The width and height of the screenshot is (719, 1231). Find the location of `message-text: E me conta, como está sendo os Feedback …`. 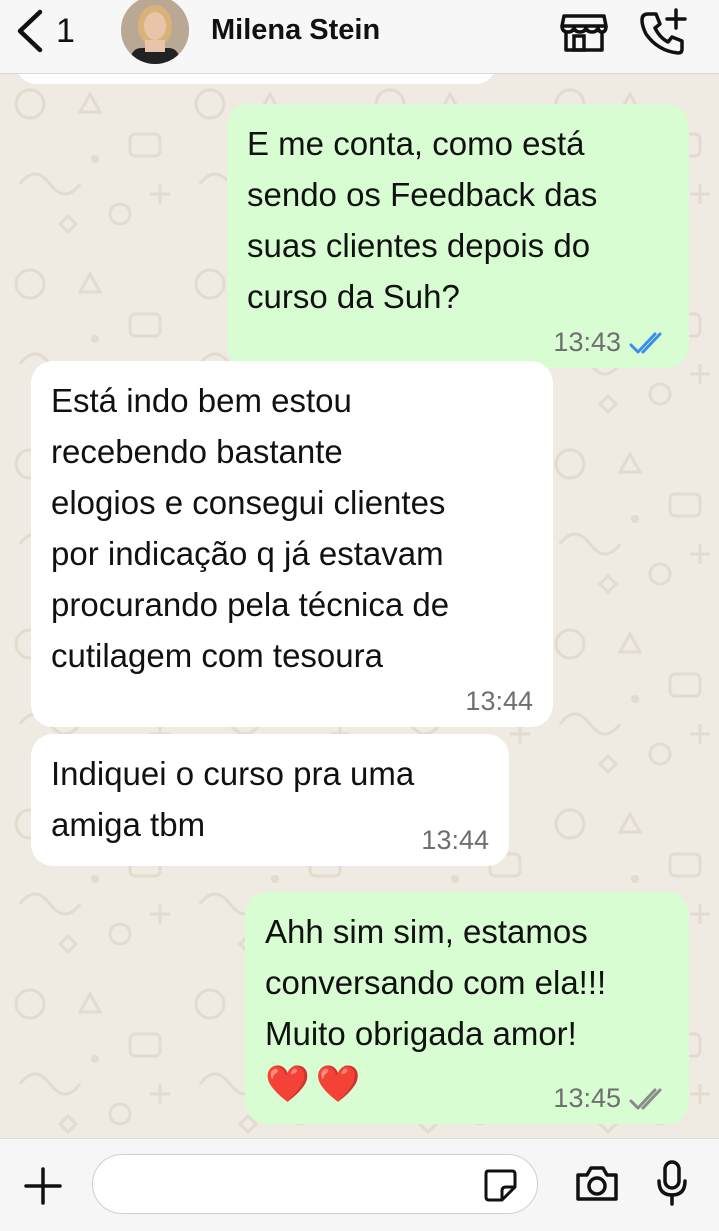

message-text: E me conta, como está sendo os Feedback … is located at coordinates (422, 220).